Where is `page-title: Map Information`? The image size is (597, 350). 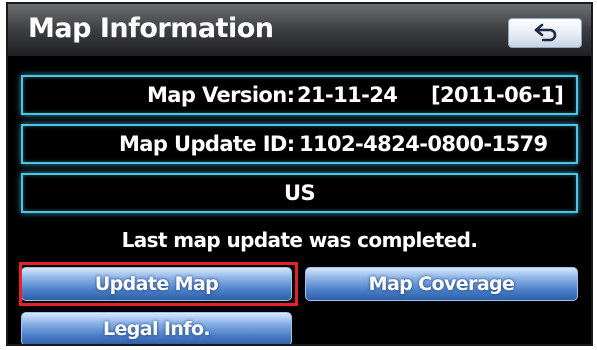 page-title: Map Information is located at coordinates (151, 28).